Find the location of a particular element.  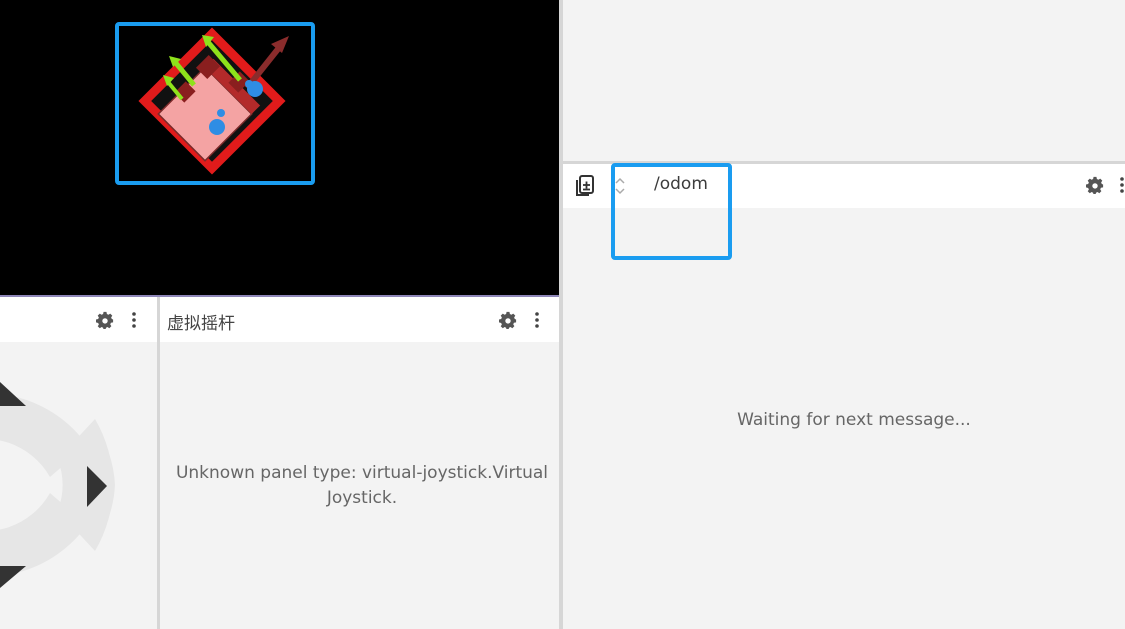

empty-panel is located at coordinates (844, 80).